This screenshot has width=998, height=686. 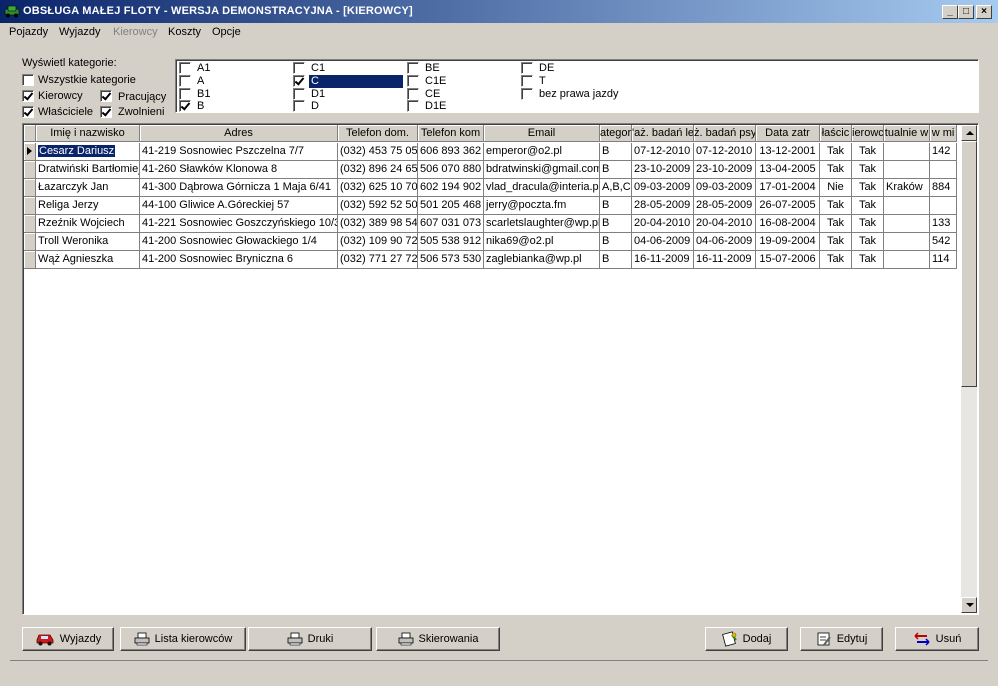 What do you see at coordinates (943, 260) in the screenshot?
I see `table-cell: 114` at bounding box center [943, 260].